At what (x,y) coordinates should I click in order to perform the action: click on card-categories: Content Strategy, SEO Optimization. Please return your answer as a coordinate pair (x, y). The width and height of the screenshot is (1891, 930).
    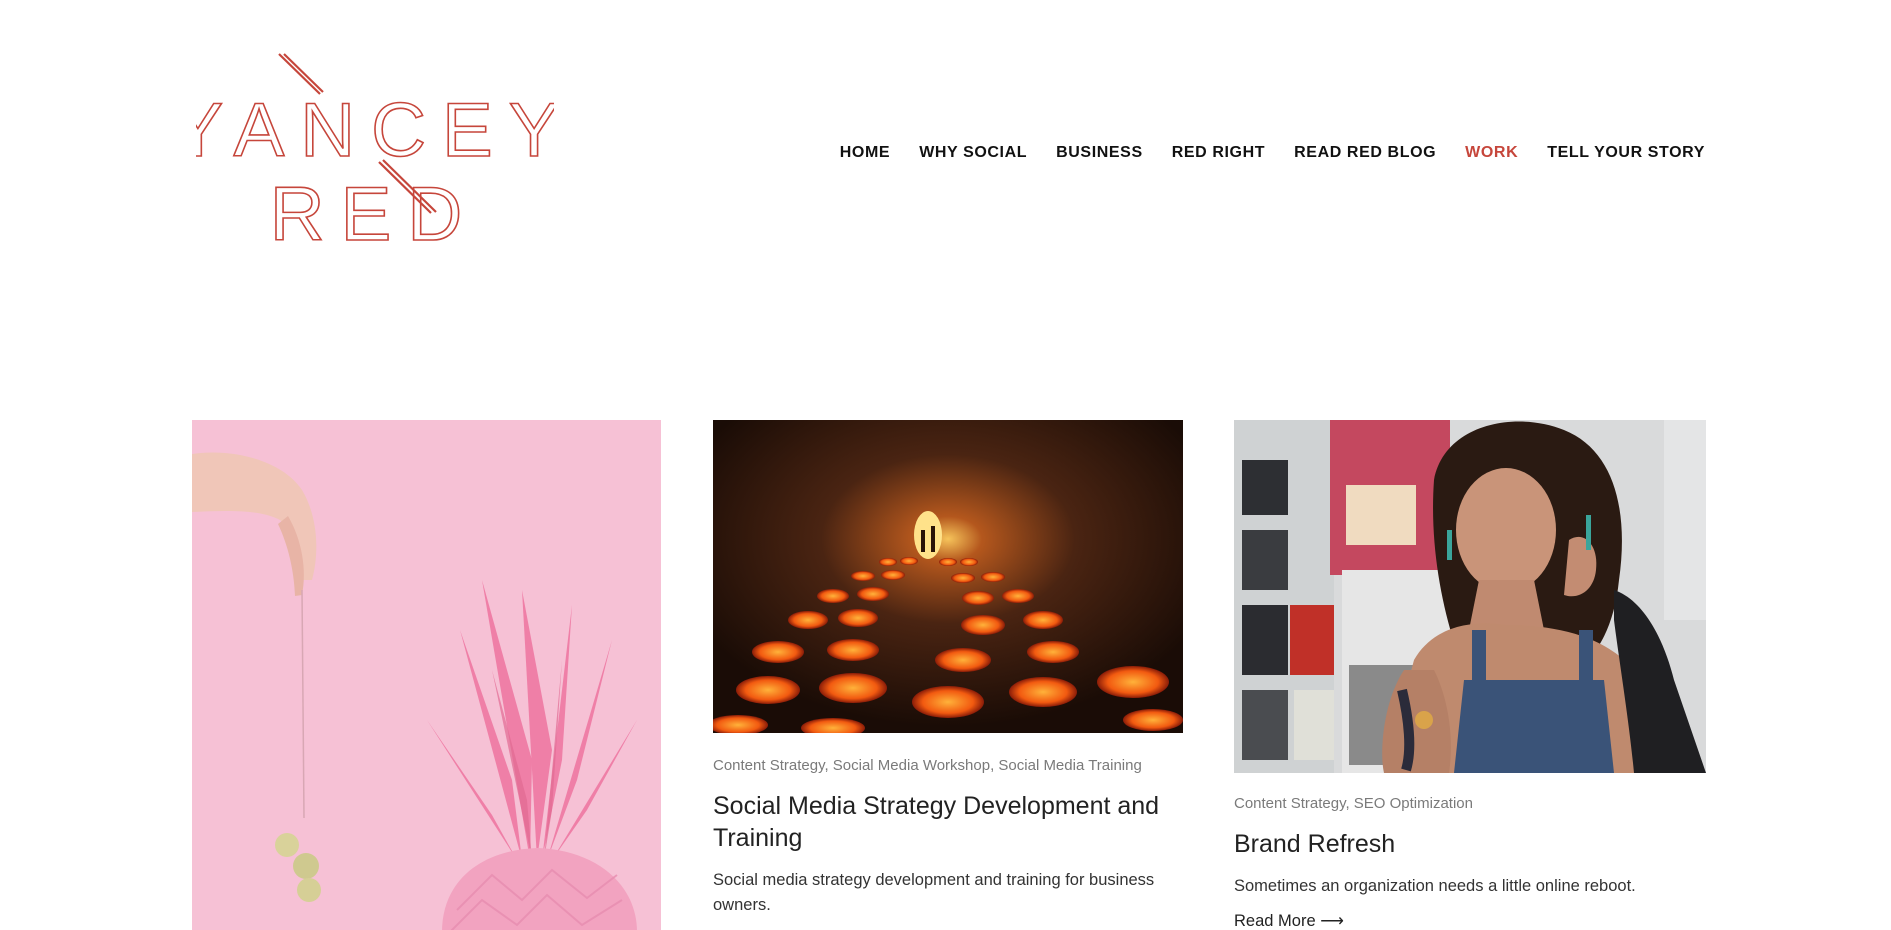
    Looking at the image, I should click on (1353, 803).